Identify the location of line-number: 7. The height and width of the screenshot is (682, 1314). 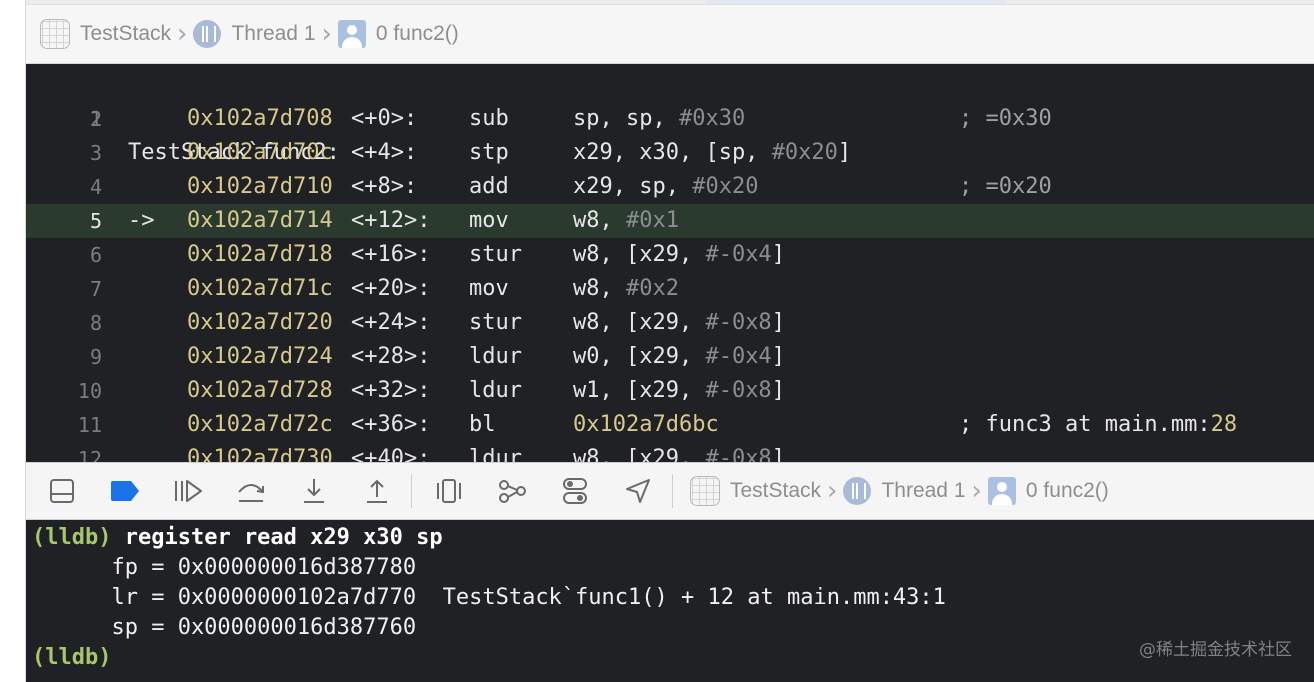
(95, 289).